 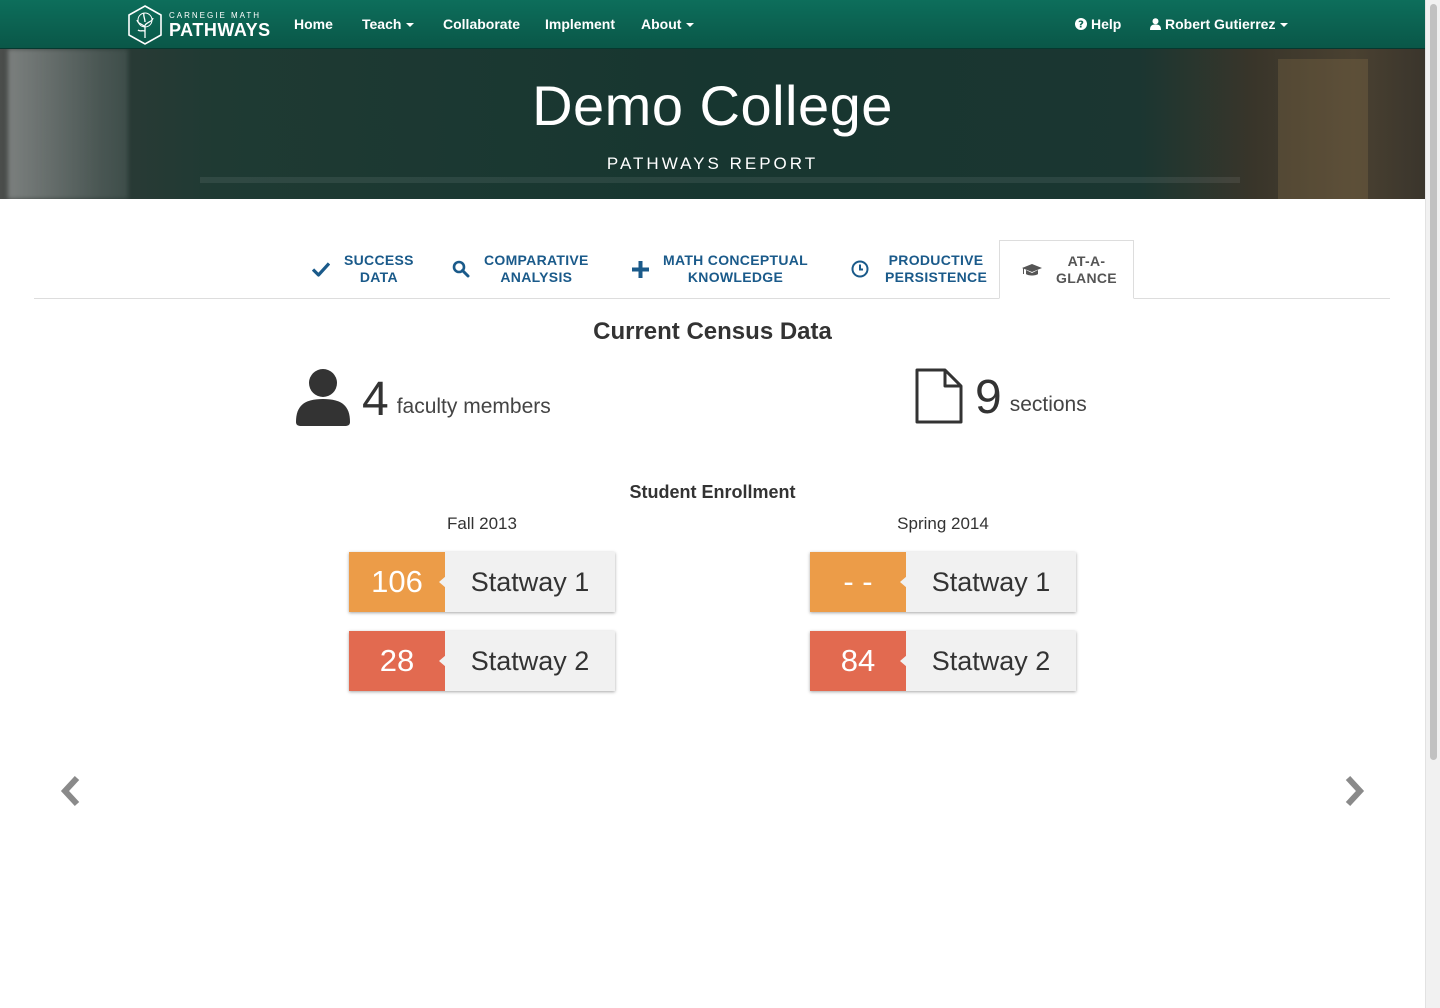 I want to click on question-circle-icon: ?, so click(x=1081, y=24).